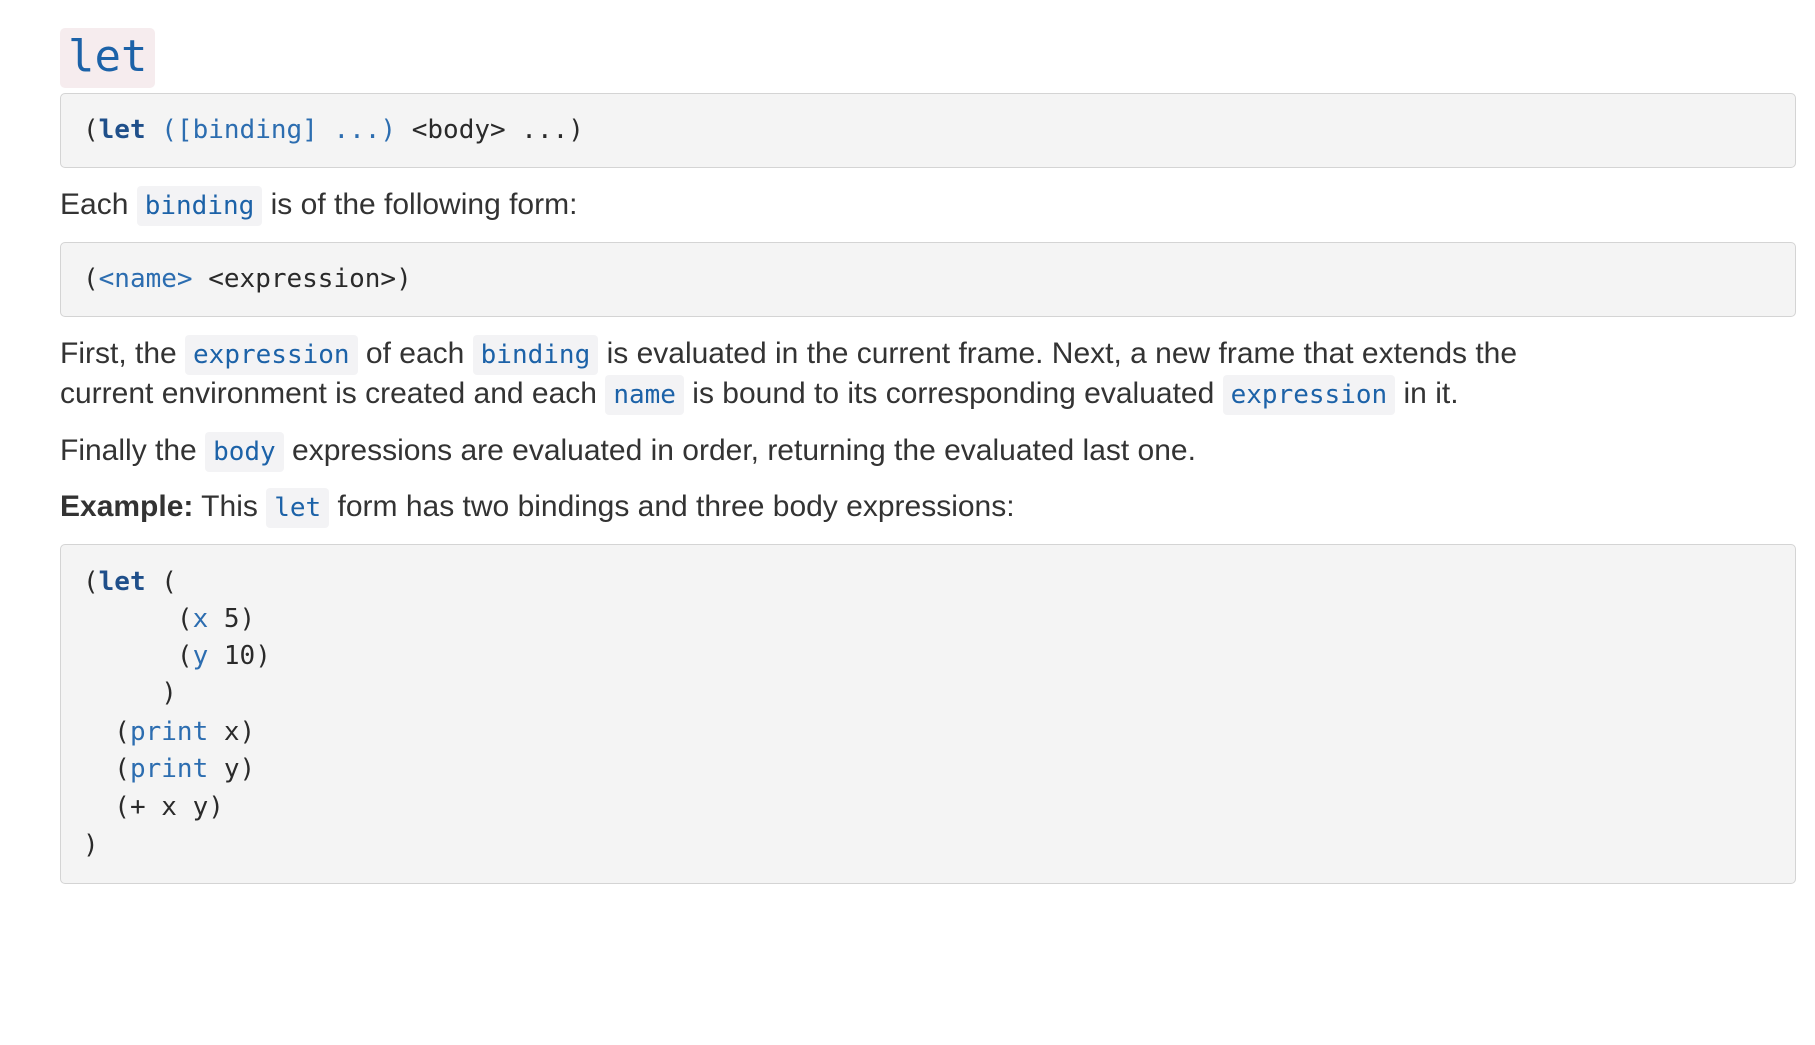 This screenshot has width=1815, height=1045. What do you see at coordinates (239, 656) in the screenshot?
I see `value: 10)` at bounding box center [239, 656].